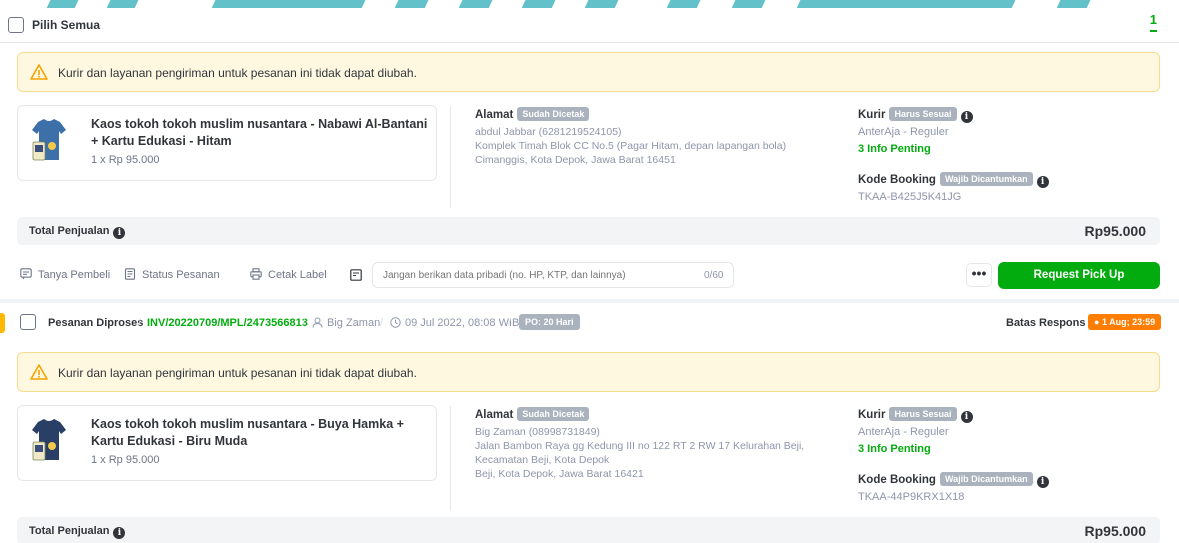 The image size is (1179, 543). I want to click on select-all-row: Pilih Semua 1, so click(589, 25).